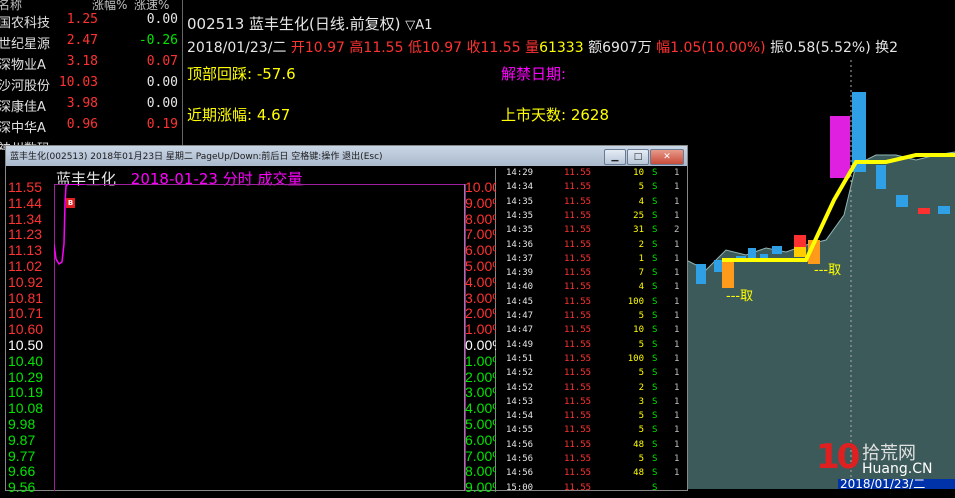  I want to click on close-button: ✕, so click(667, 157).